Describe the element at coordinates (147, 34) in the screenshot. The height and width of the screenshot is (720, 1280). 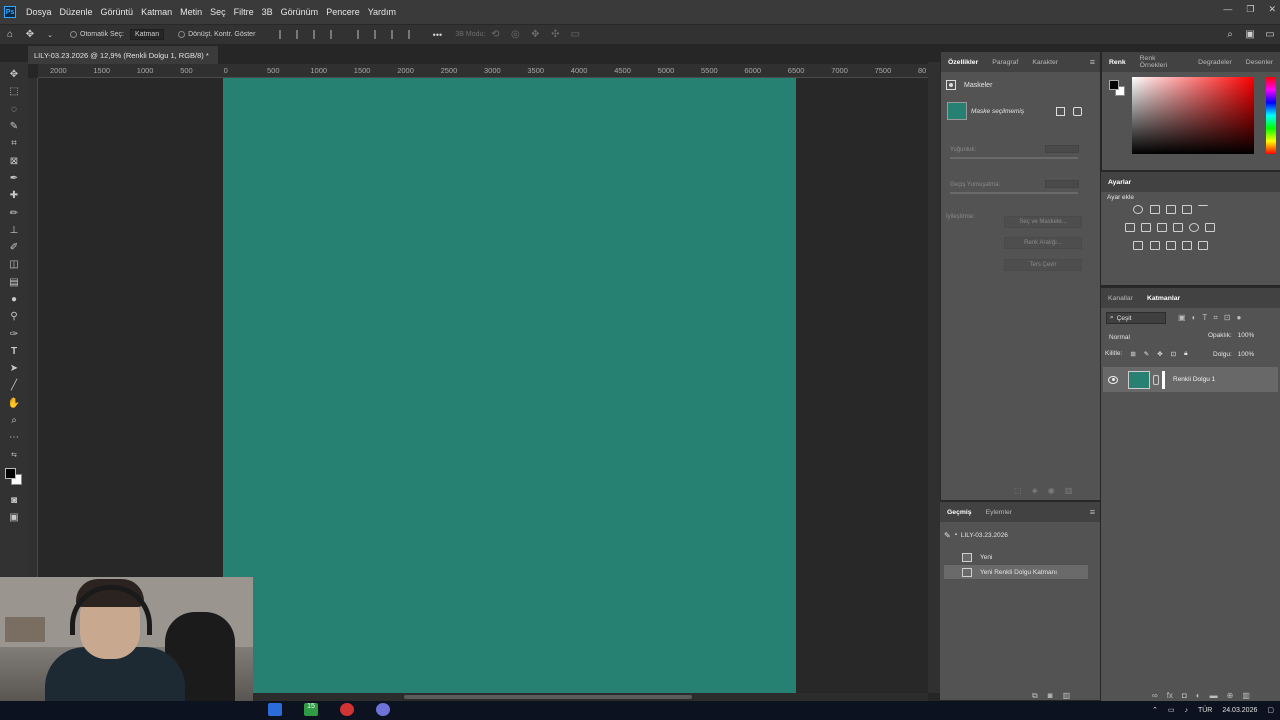
I see `auto-select-target-dropdown: Katman` at that location.